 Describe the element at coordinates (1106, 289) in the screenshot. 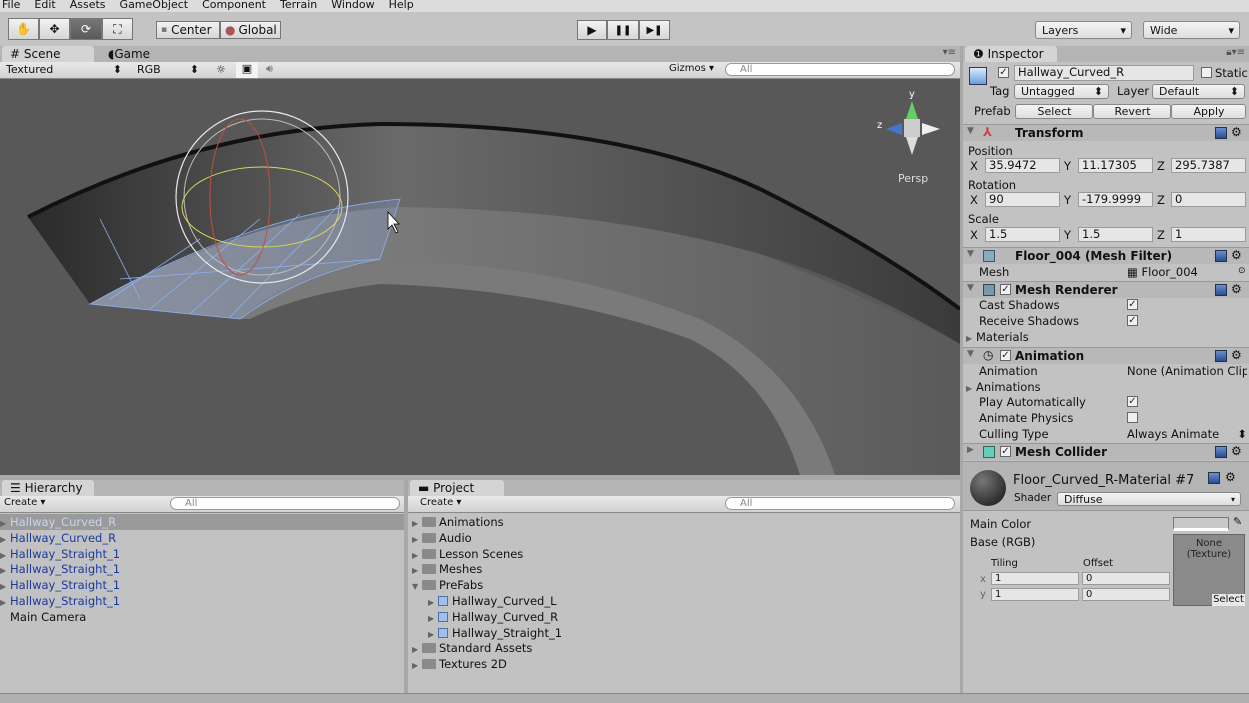

I see `mesh-renderer-header: ▼ ✓ Mesh Renderer ⚙` at that location.